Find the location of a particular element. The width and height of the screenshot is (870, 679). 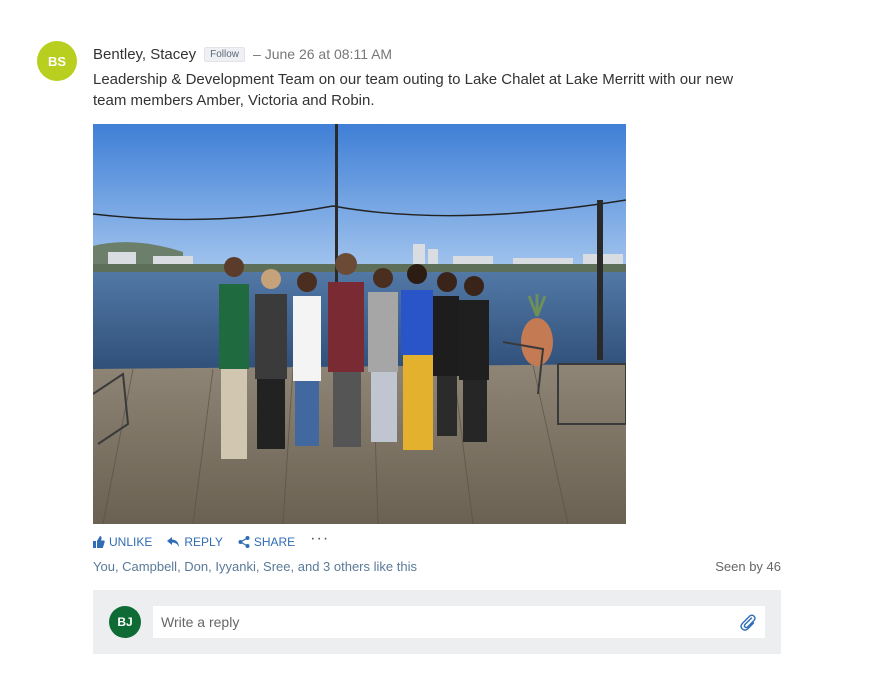

post-timestamp: – June 26 at 08:11 AM is located at coordinates (322, 54).